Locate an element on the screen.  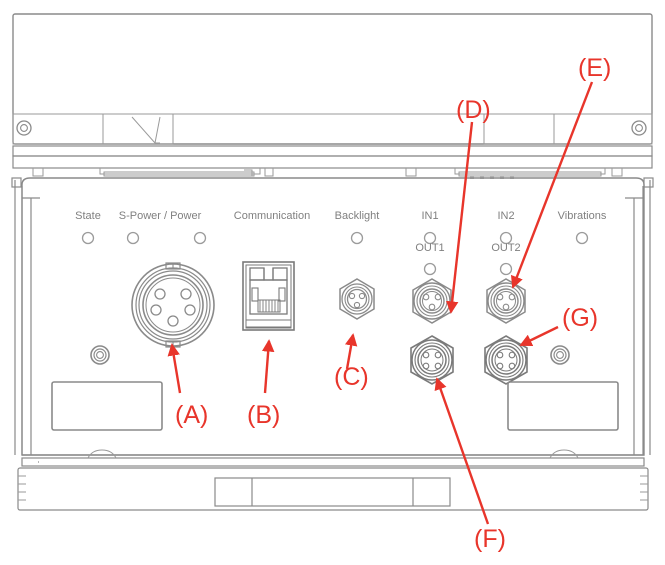
bottom-rail is located at coordinates (333, 482).